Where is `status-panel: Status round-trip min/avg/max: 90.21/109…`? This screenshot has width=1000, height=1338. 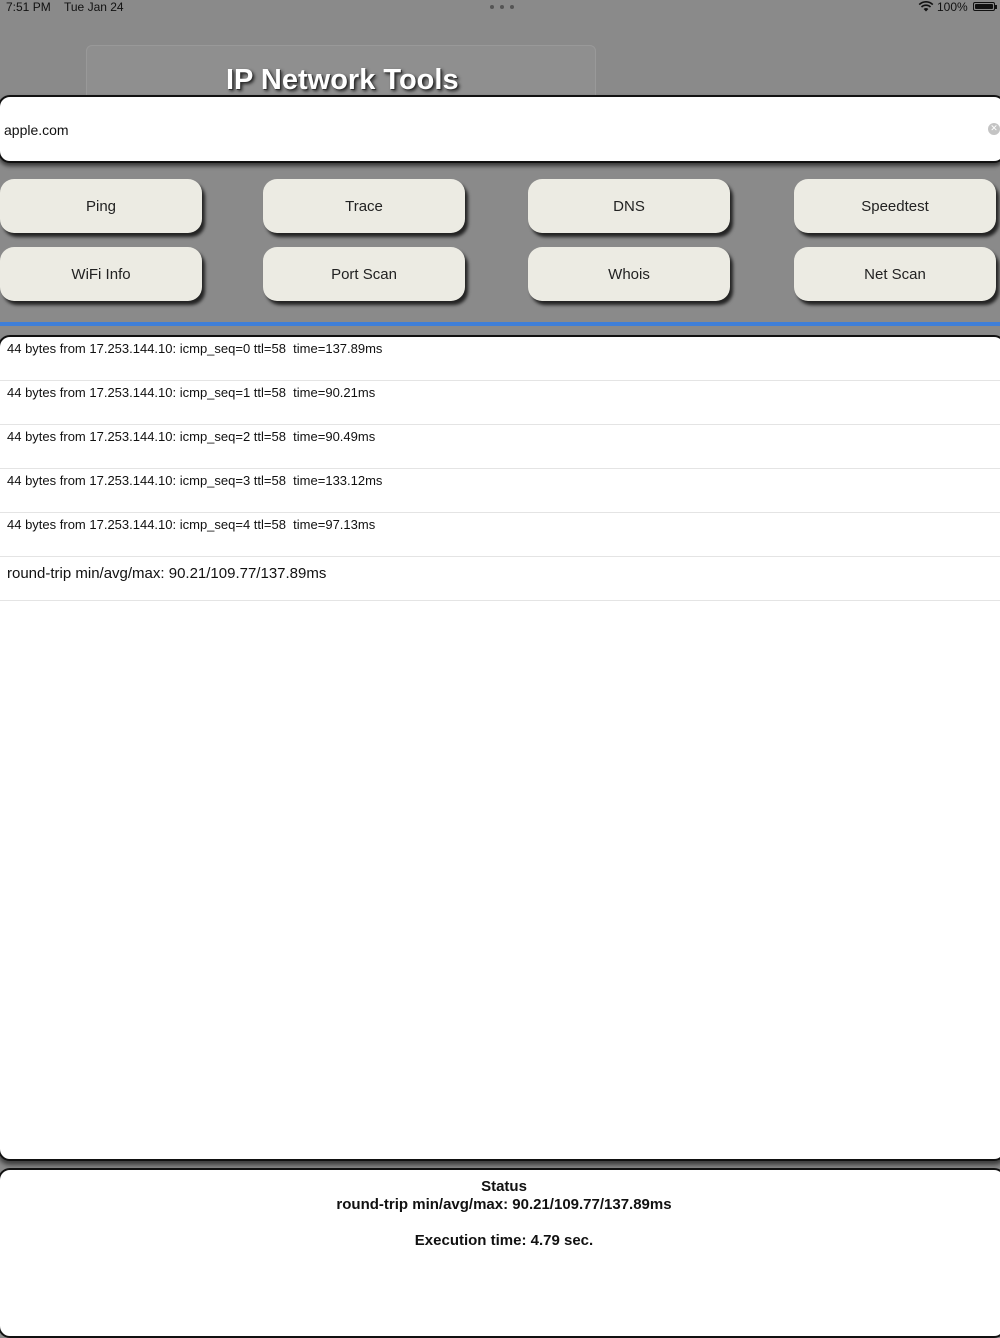 status-panel: Status round-trip min/avg/max: 90.21/109… is located at coordinates (500, 1253).